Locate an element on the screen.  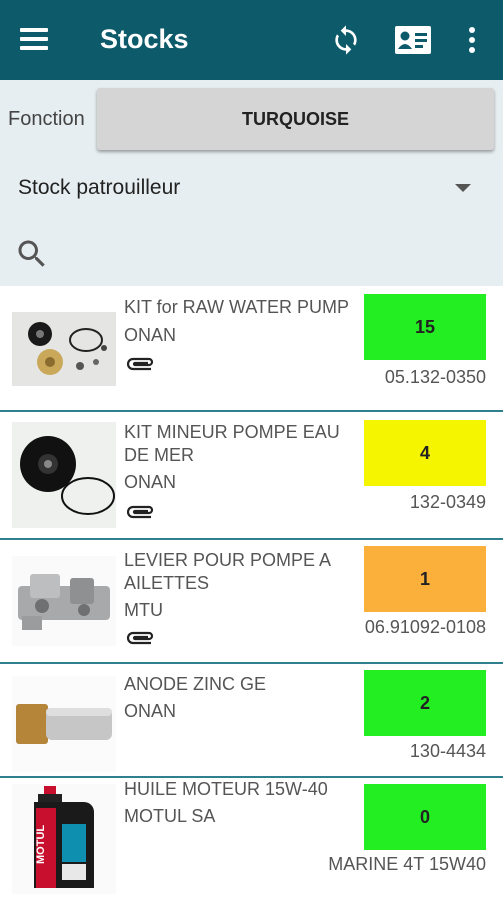
app-bar: Stocks is located at coordinates (251, 40).